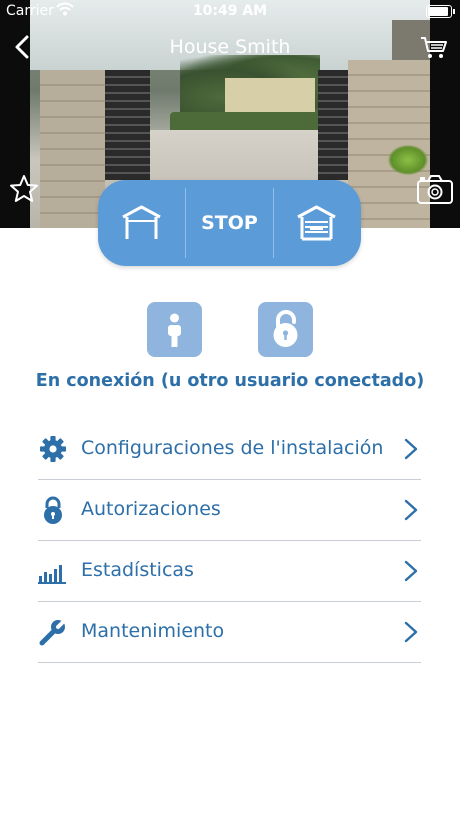  What do you see at coordinates (141, 237) in the screenshot?
I see `open-gate-icon` at bounding box center [141, 237].